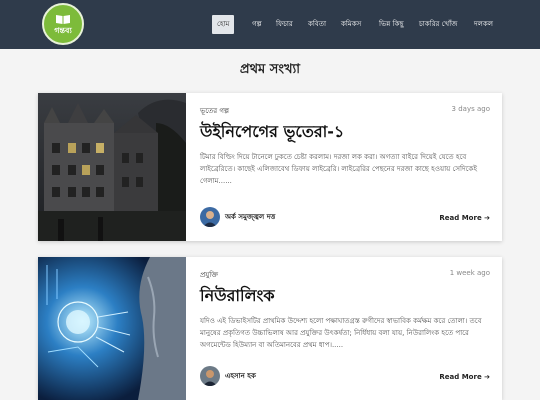 Image resolution: width=540 pixels, height=400 pixels. What do you see at coordinates (317, 24) in the screenshot?
I see `nav-item-poem: কবিতা` at bounding box center [317, 24].